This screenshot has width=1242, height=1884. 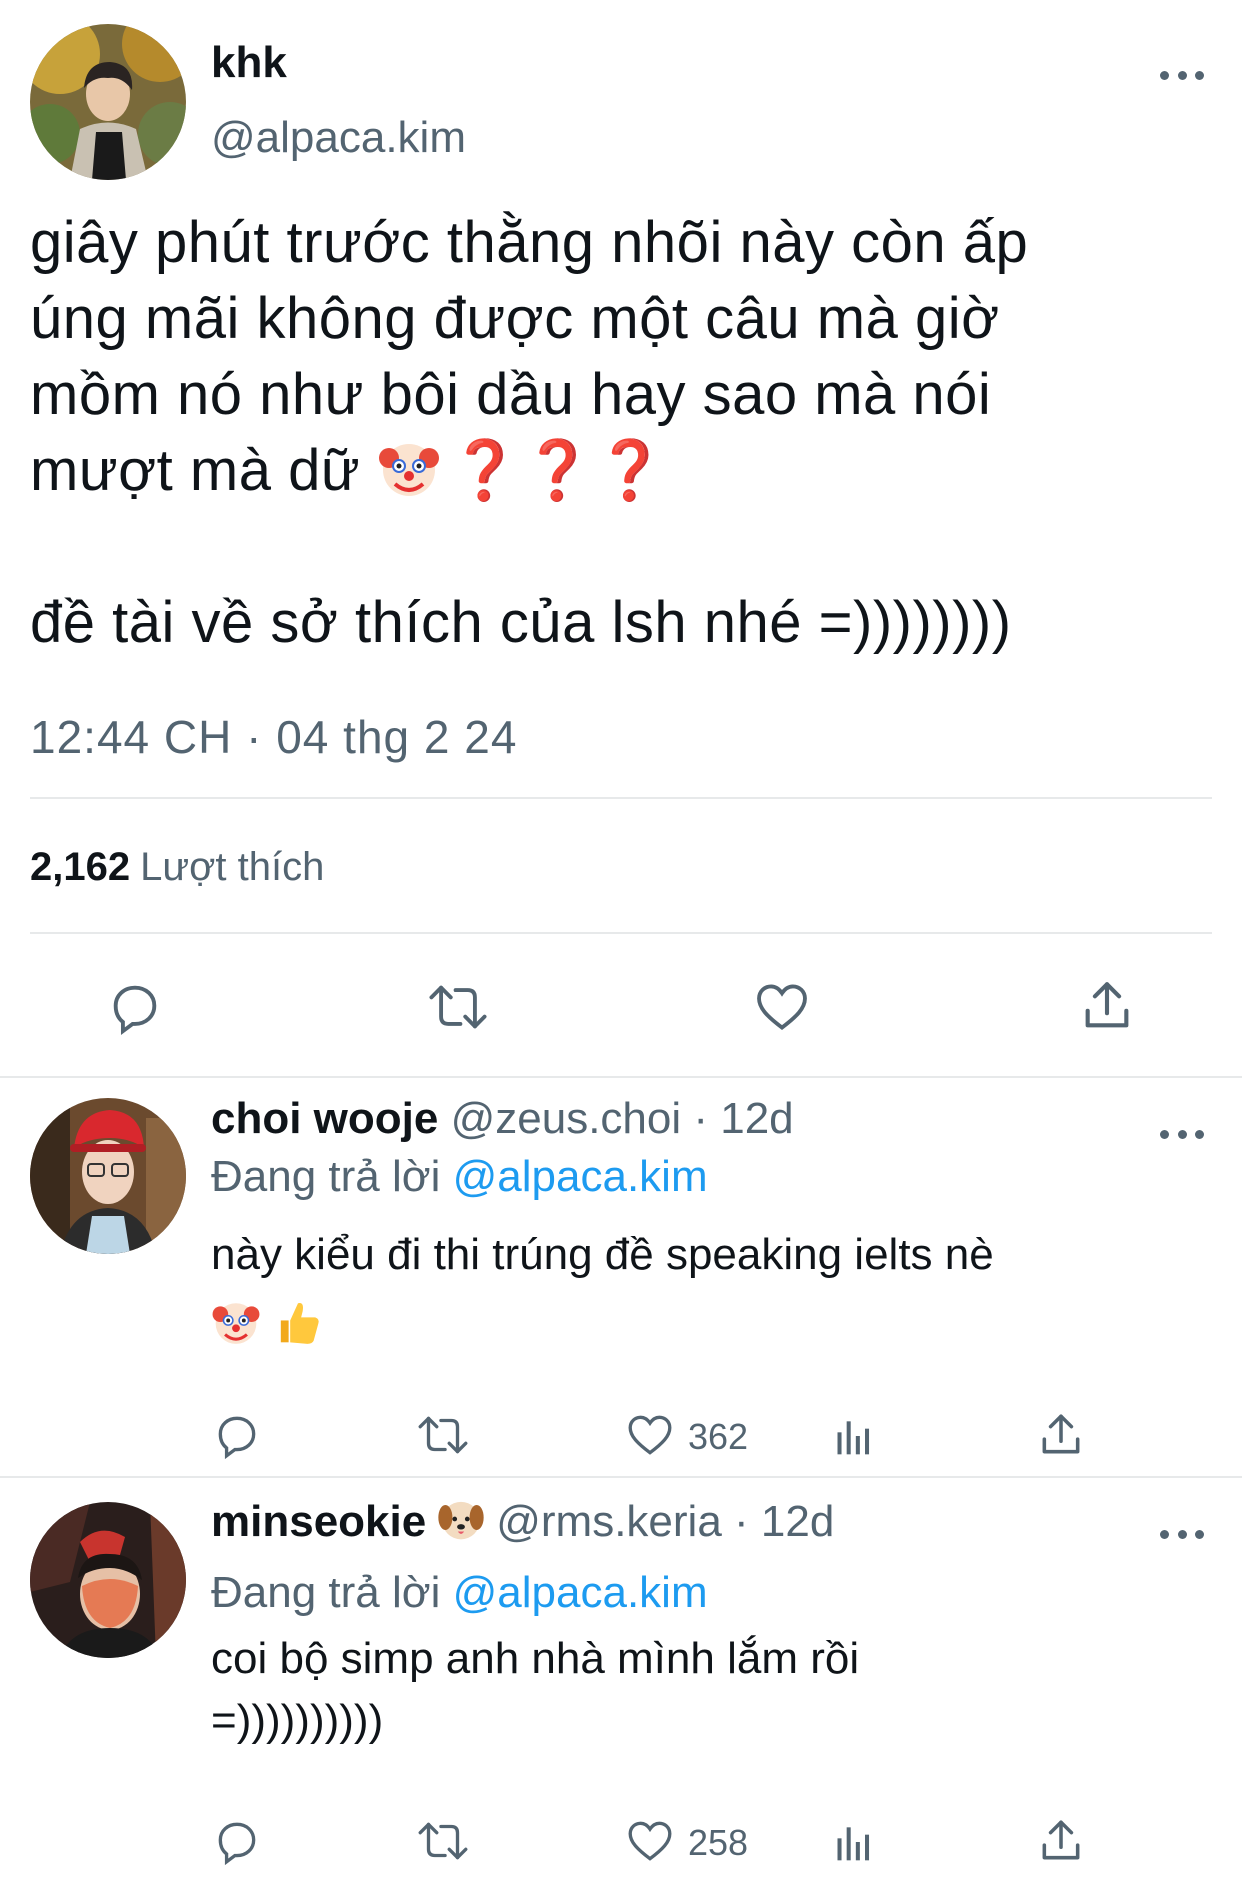 What do you see at coordinates (461, 1519) in the screenshot?
I see `dog-emoji-icon` at bounding box center [461, 1519].